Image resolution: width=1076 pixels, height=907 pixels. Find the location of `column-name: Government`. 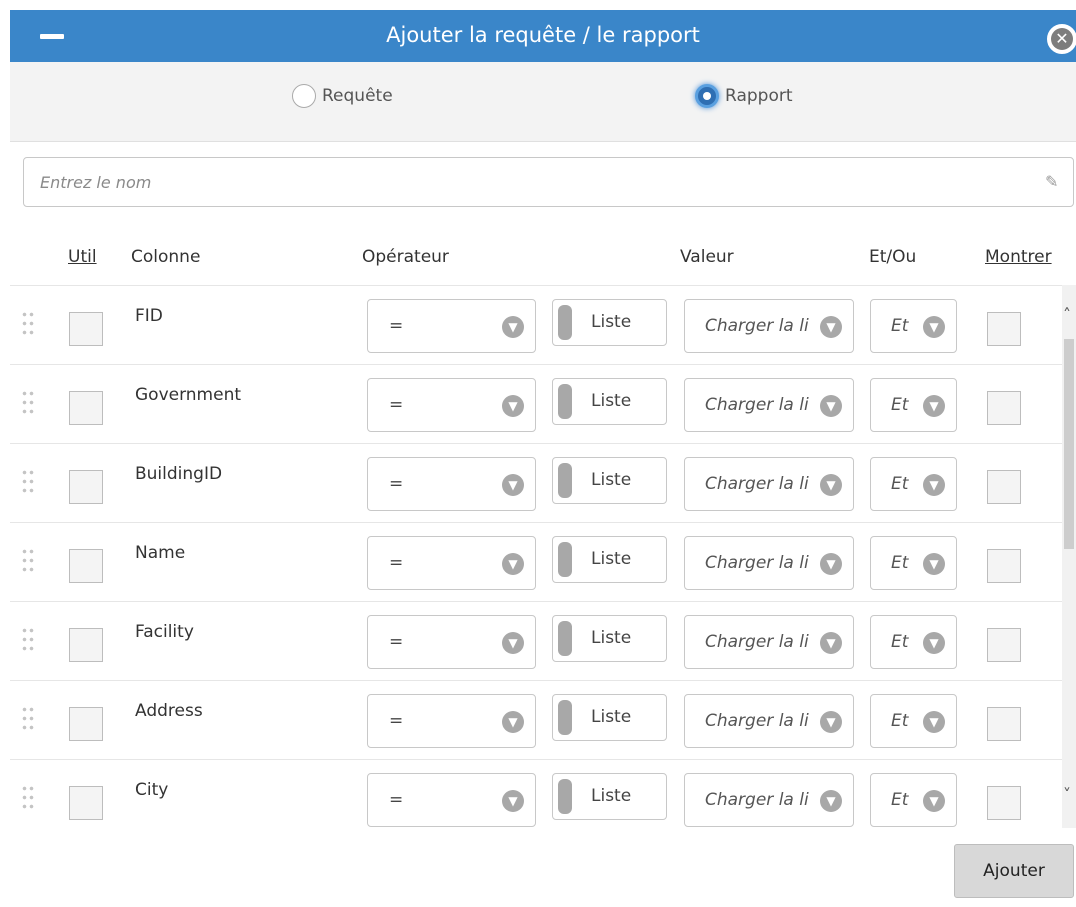

column-name: Government is located at coordinates (188, 395).